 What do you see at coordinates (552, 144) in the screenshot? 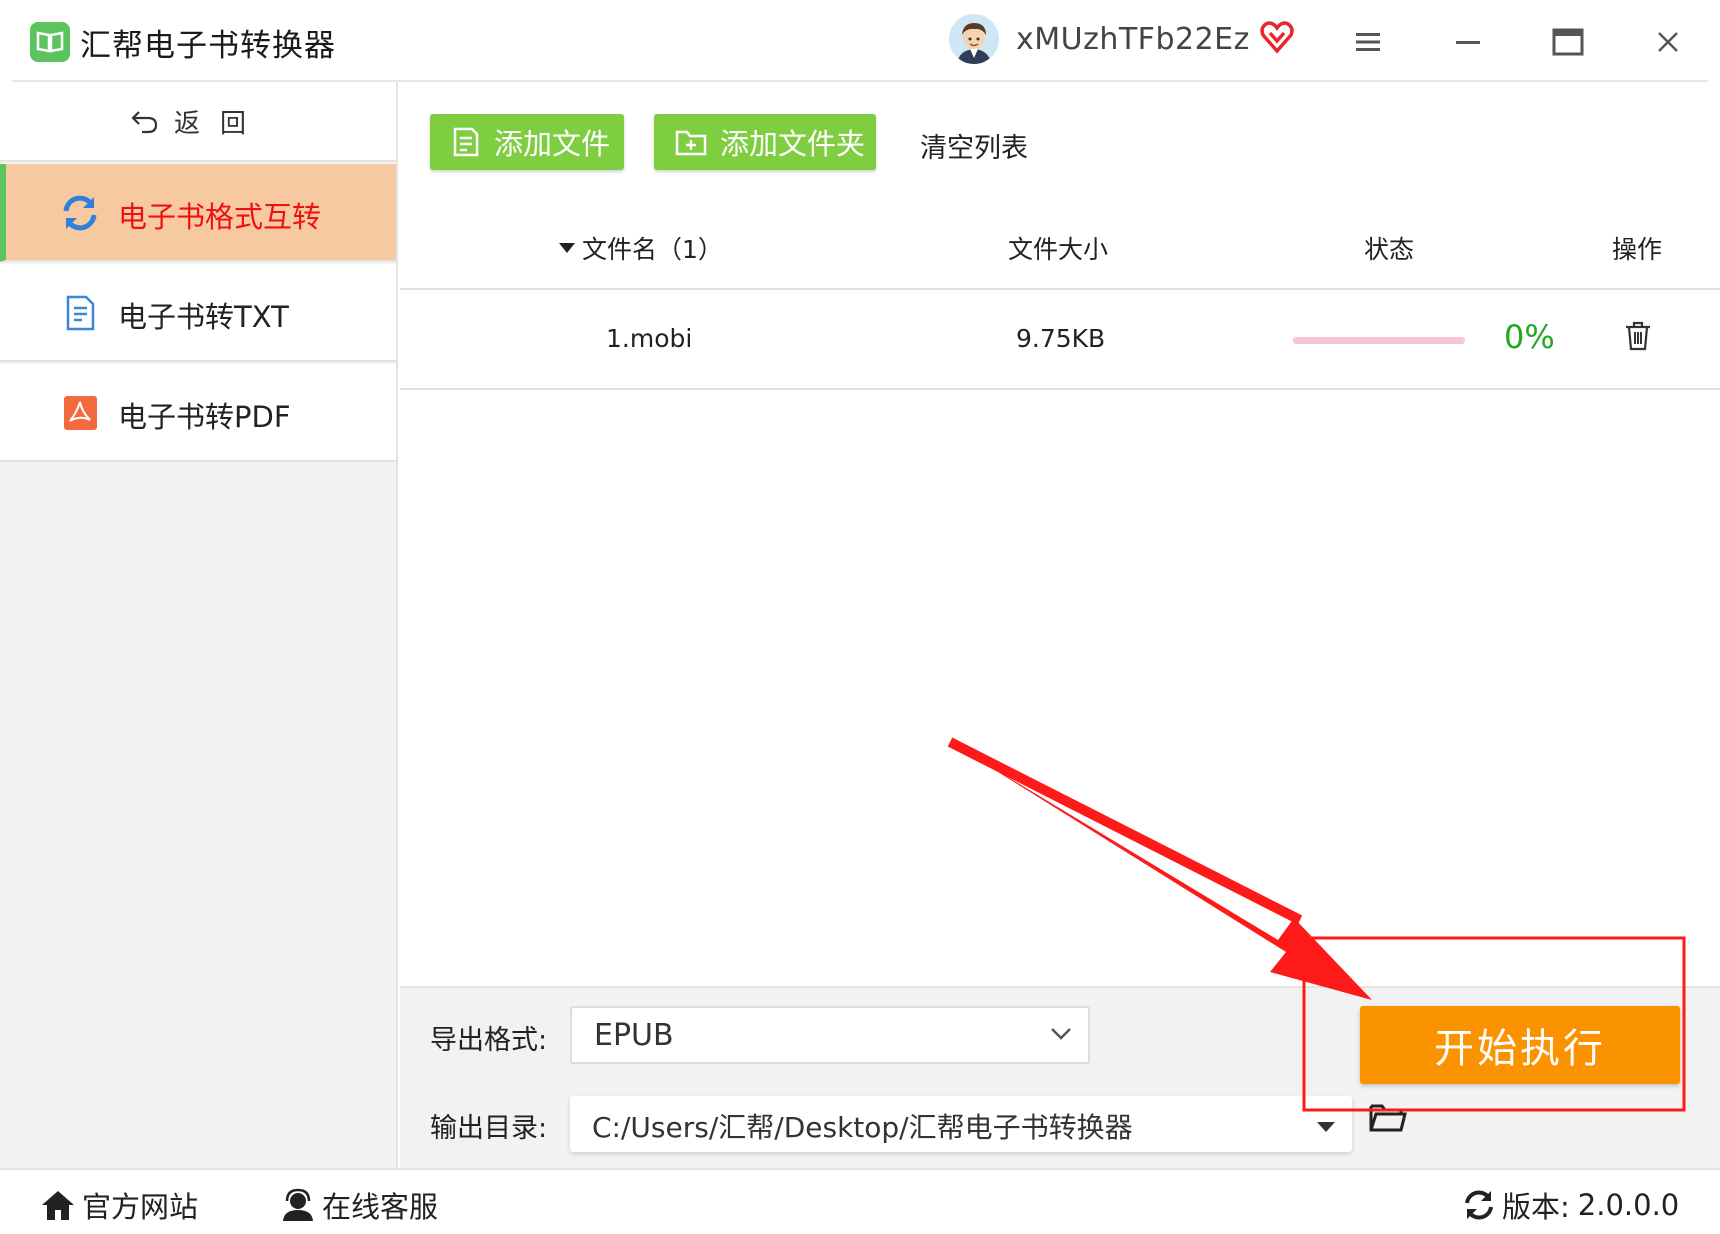
I see `add-file-label: 添加文件` at bounding box center [552, 144].